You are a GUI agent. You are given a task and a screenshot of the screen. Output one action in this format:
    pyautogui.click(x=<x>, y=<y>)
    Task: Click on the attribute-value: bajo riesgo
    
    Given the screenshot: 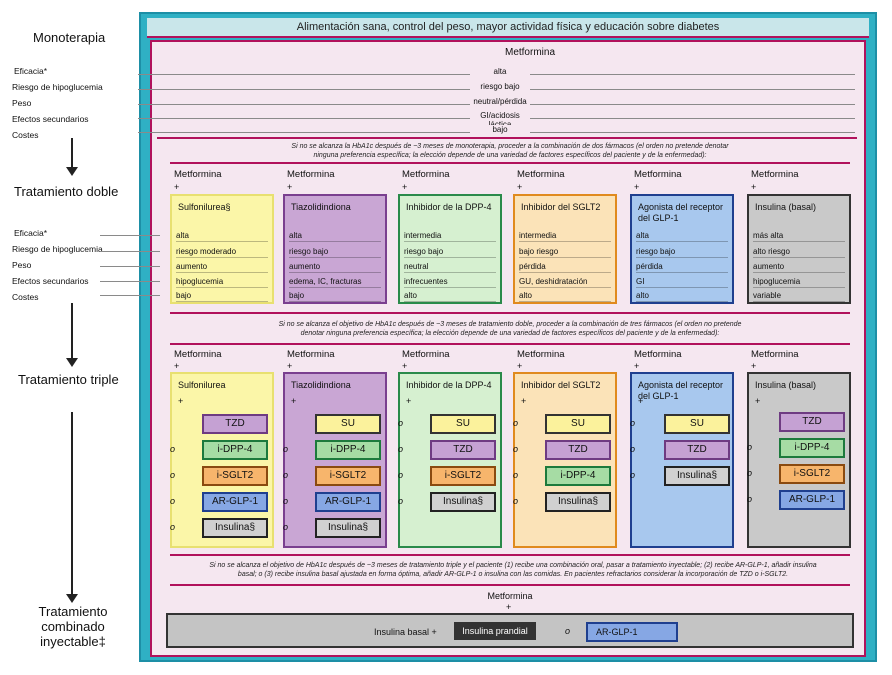 What is the action you would take?
    pyautogui.click(x=565, y=252)
    